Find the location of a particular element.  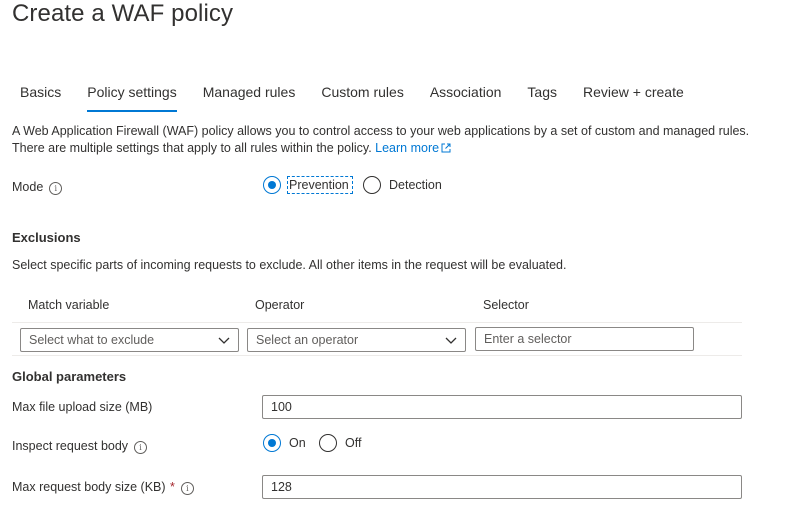

exclusions-title: Exclusions is located at coordinates (46, 237).